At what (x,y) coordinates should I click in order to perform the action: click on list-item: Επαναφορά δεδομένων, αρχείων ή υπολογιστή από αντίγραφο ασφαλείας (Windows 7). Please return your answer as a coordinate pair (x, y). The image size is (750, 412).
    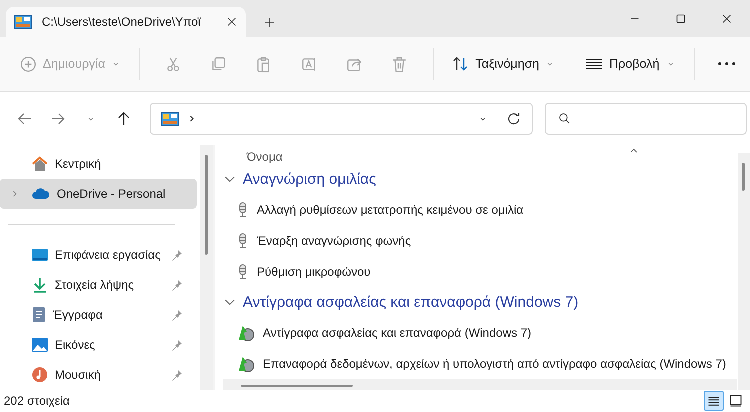
    Looking at the image, I should click on (494, 363).